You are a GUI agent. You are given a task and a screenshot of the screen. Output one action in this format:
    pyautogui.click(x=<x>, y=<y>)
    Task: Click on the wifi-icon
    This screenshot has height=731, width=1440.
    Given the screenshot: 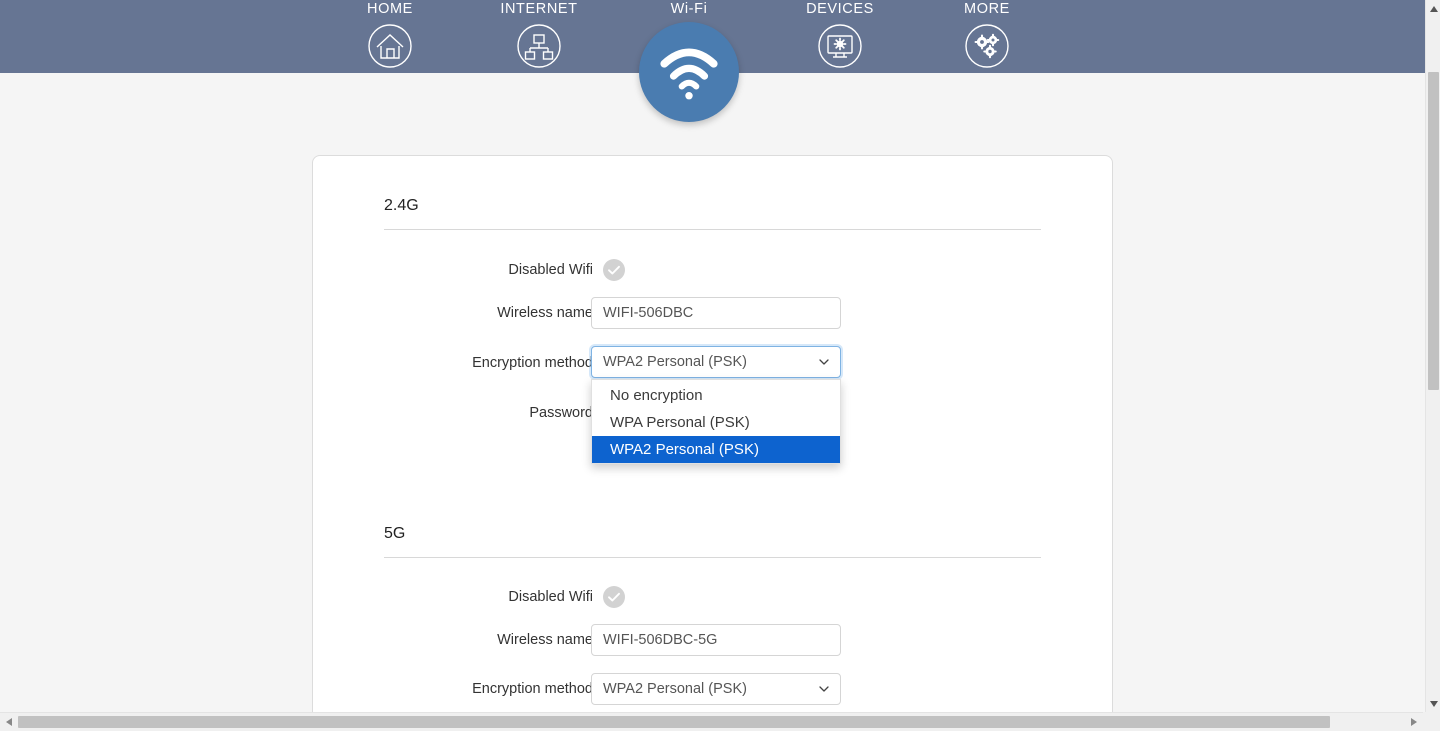 What is the action you would take?
    pyautogui.click(x=689, y=72)
    